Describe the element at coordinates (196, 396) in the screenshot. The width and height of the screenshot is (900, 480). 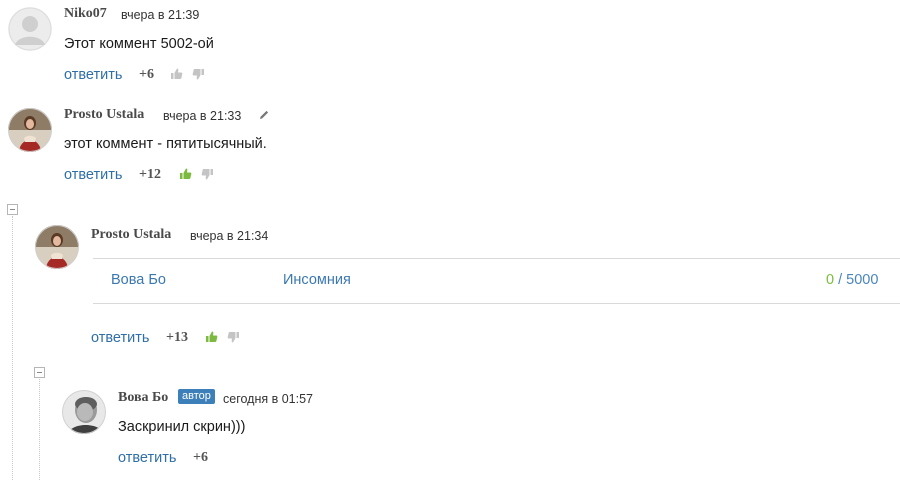
I see `author-badge: автор` at that location.